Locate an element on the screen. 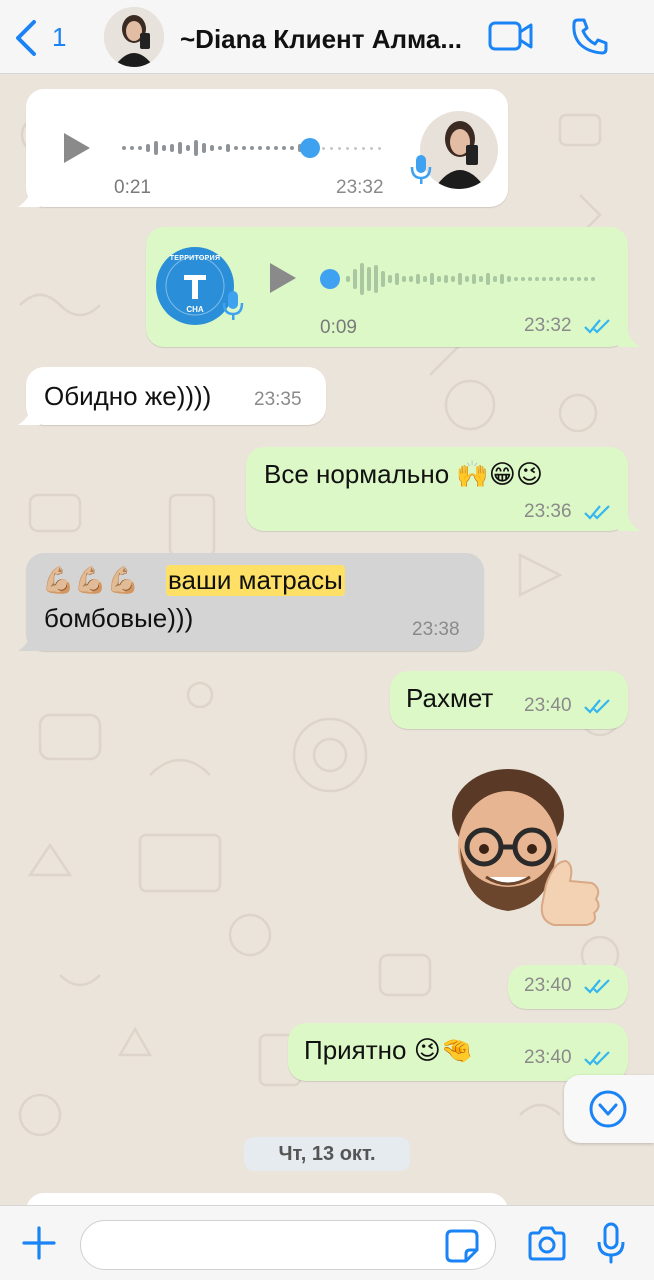  voice-call-button is located at coordinates (590, 36).